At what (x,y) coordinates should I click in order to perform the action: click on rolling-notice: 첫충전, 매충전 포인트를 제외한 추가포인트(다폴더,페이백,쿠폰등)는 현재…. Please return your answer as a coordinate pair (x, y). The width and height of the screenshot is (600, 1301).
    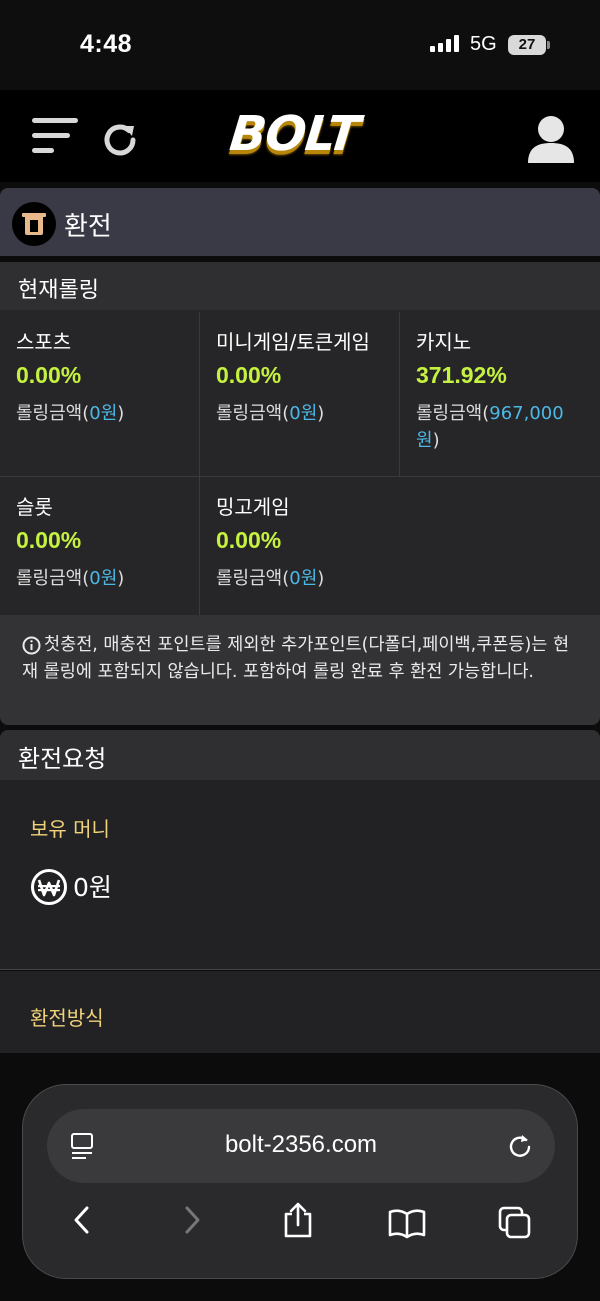
    Looking at the image, I should click on (300, 670).